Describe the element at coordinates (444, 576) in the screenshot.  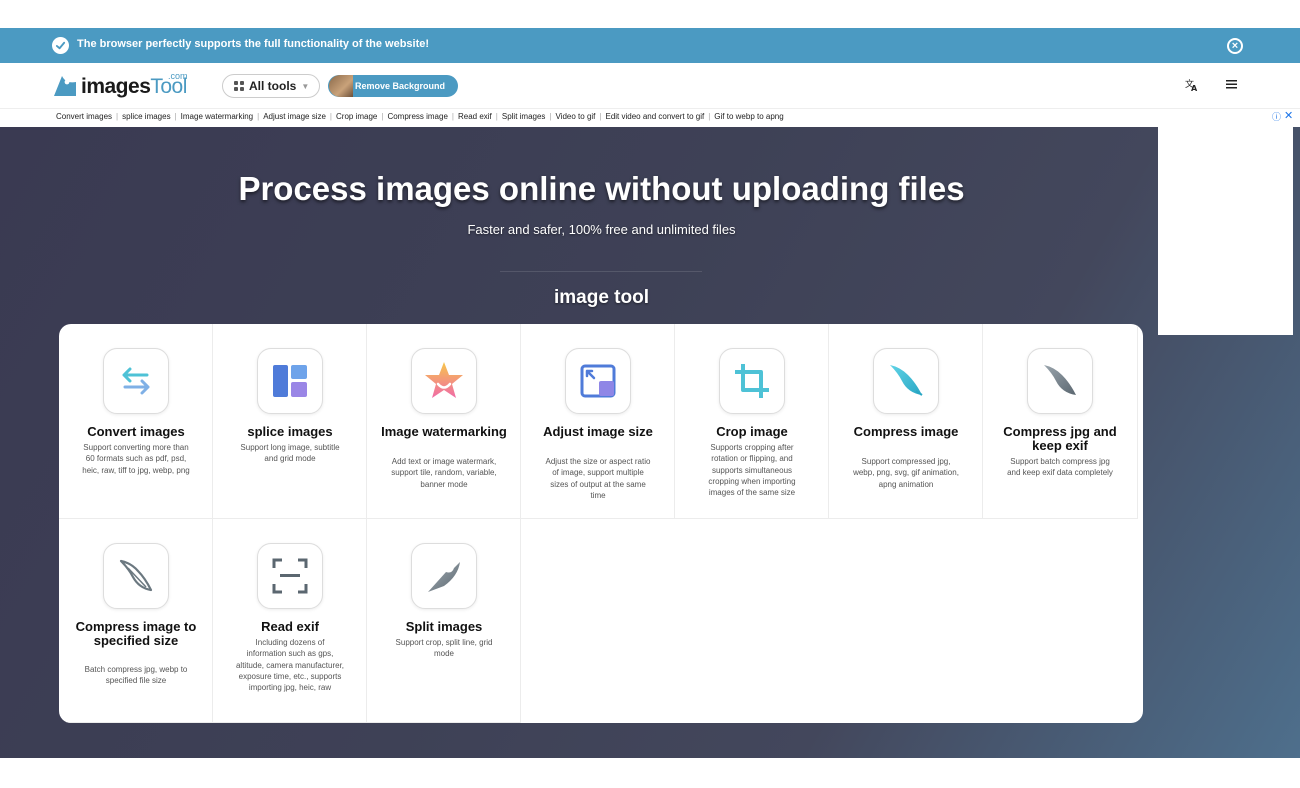
I see `knife-icon` at that location.